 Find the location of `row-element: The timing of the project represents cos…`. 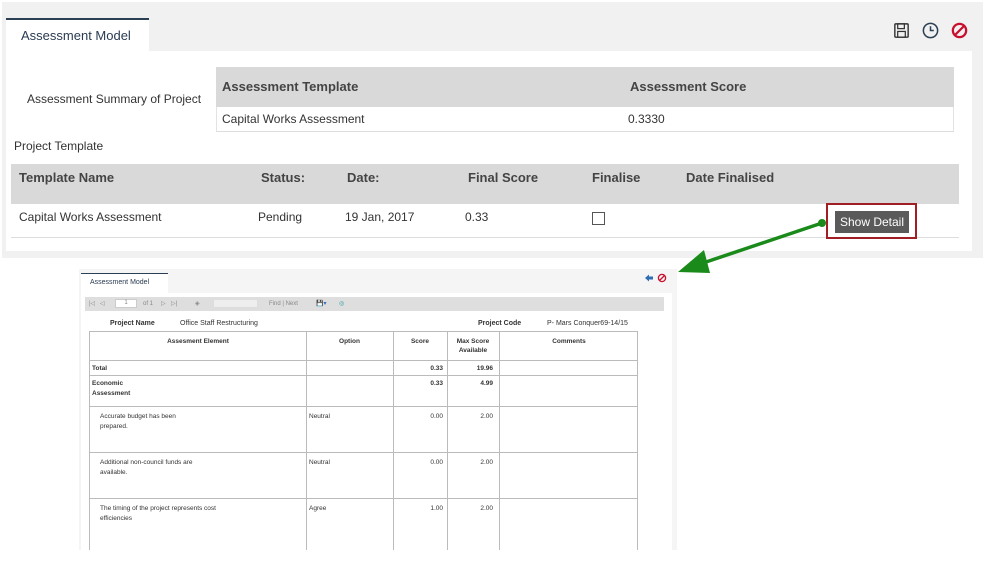

row-element: The timing of the project represents cos… is located at coordinates (158, 508).